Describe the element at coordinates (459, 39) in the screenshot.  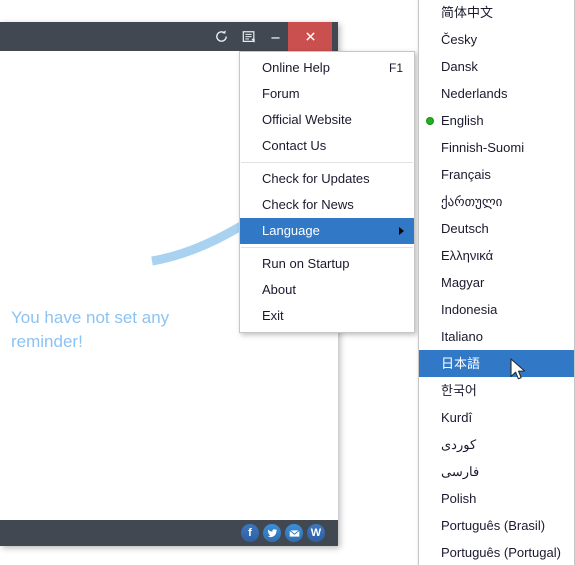
I see `language-label: Česky` at that location.